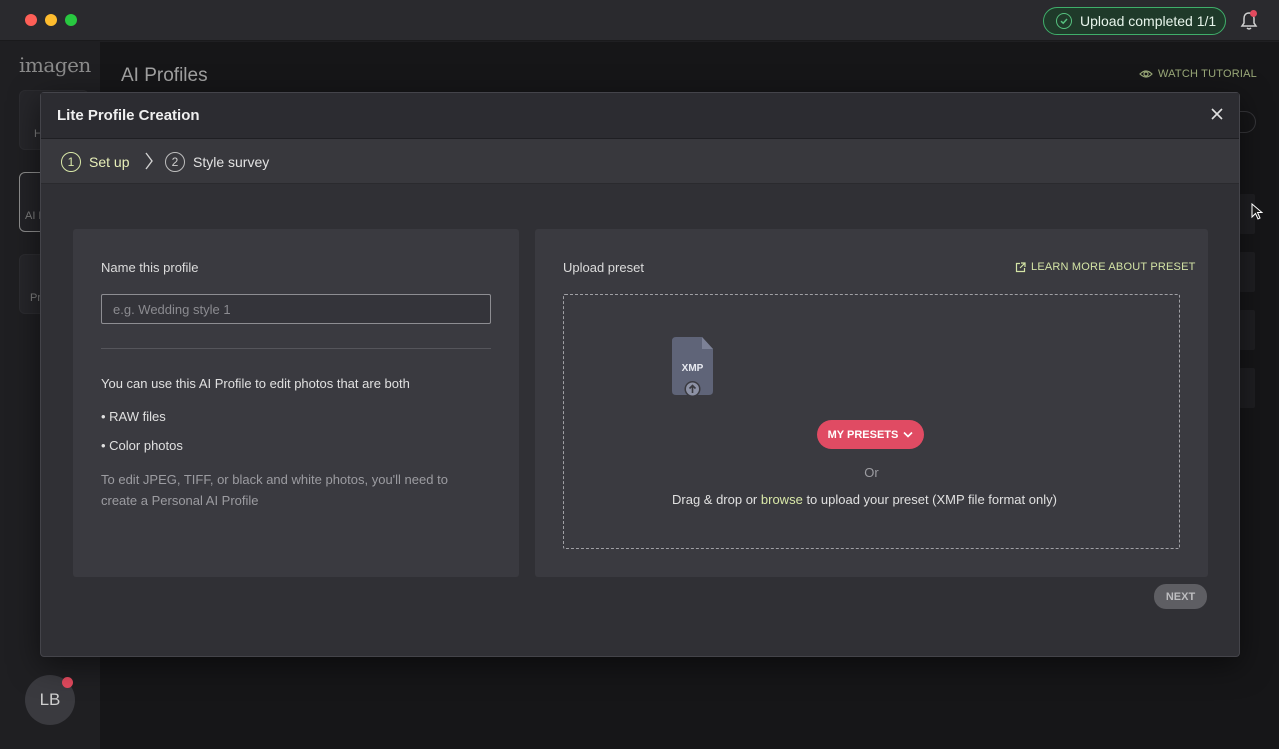  I want to click on avatar-notification-dot, so click(67, 682).